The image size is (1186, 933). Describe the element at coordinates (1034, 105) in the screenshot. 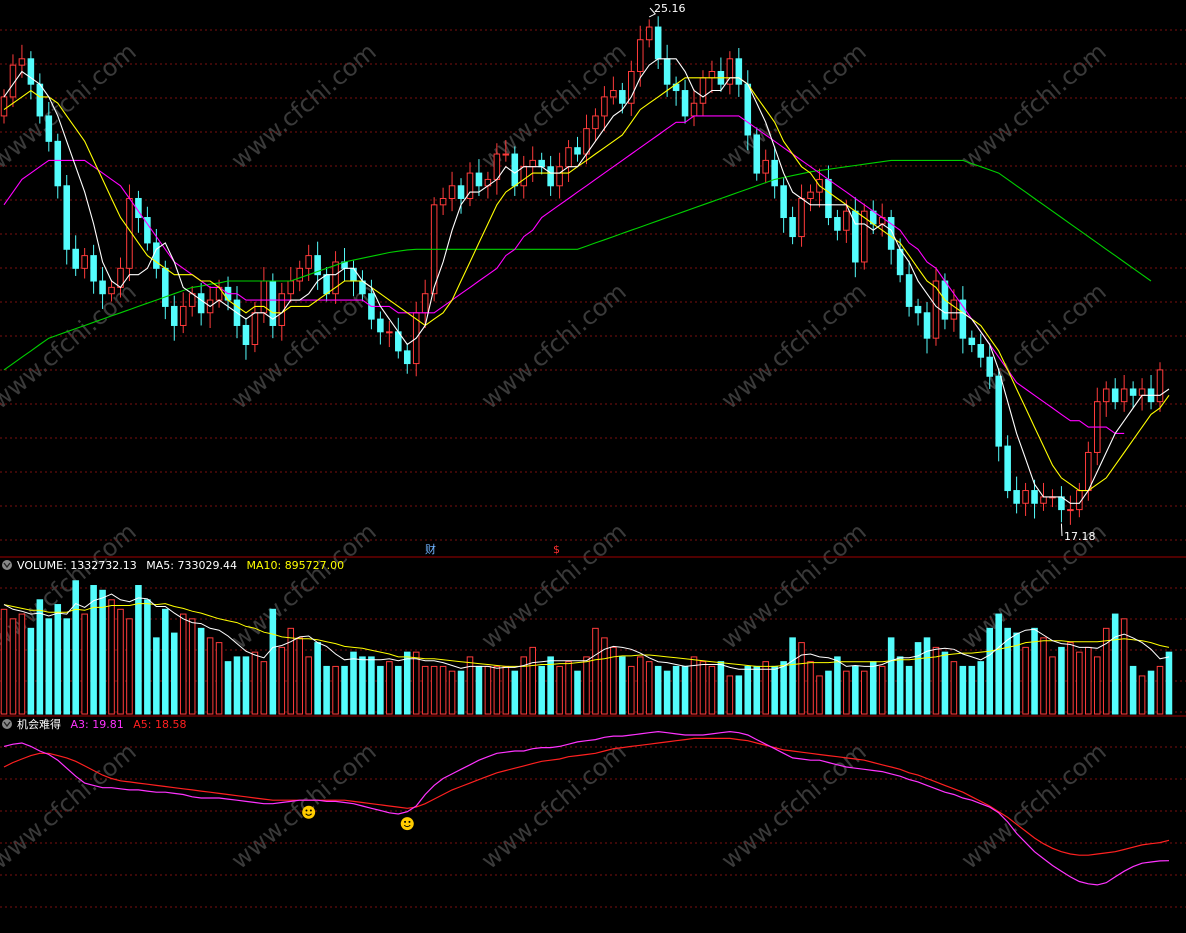

I see `watermark-text: www.cfchi.com` at that location.